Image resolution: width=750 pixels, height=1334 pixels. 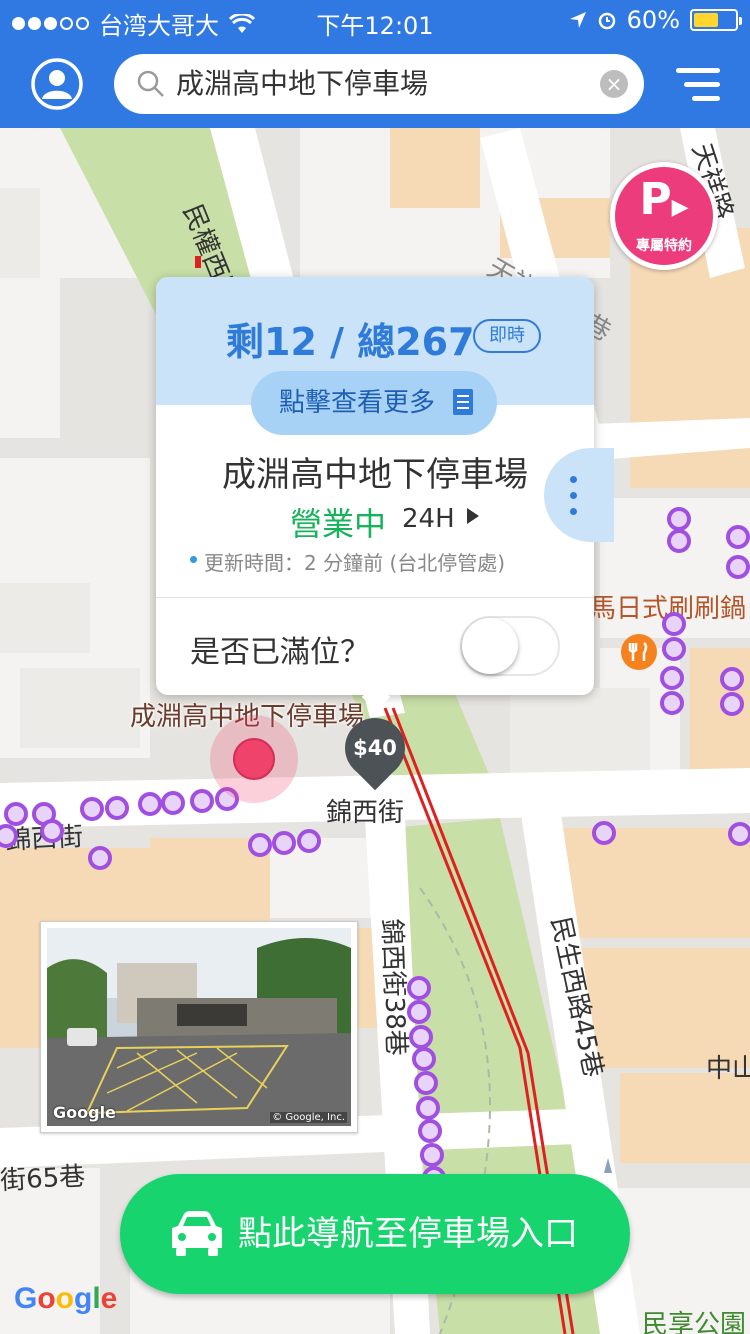 What do you see at coordinates (655, 199) in the screenshot?
I see `parking-p-icon: P` at bounding box center [655, 199].